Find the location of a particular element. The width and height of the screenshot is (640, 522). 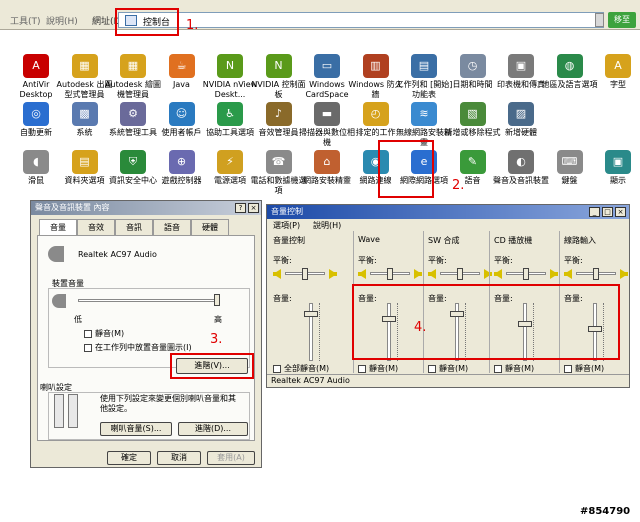

menu-mixer-help: 說明(H) is located at coordinates (327, 225).